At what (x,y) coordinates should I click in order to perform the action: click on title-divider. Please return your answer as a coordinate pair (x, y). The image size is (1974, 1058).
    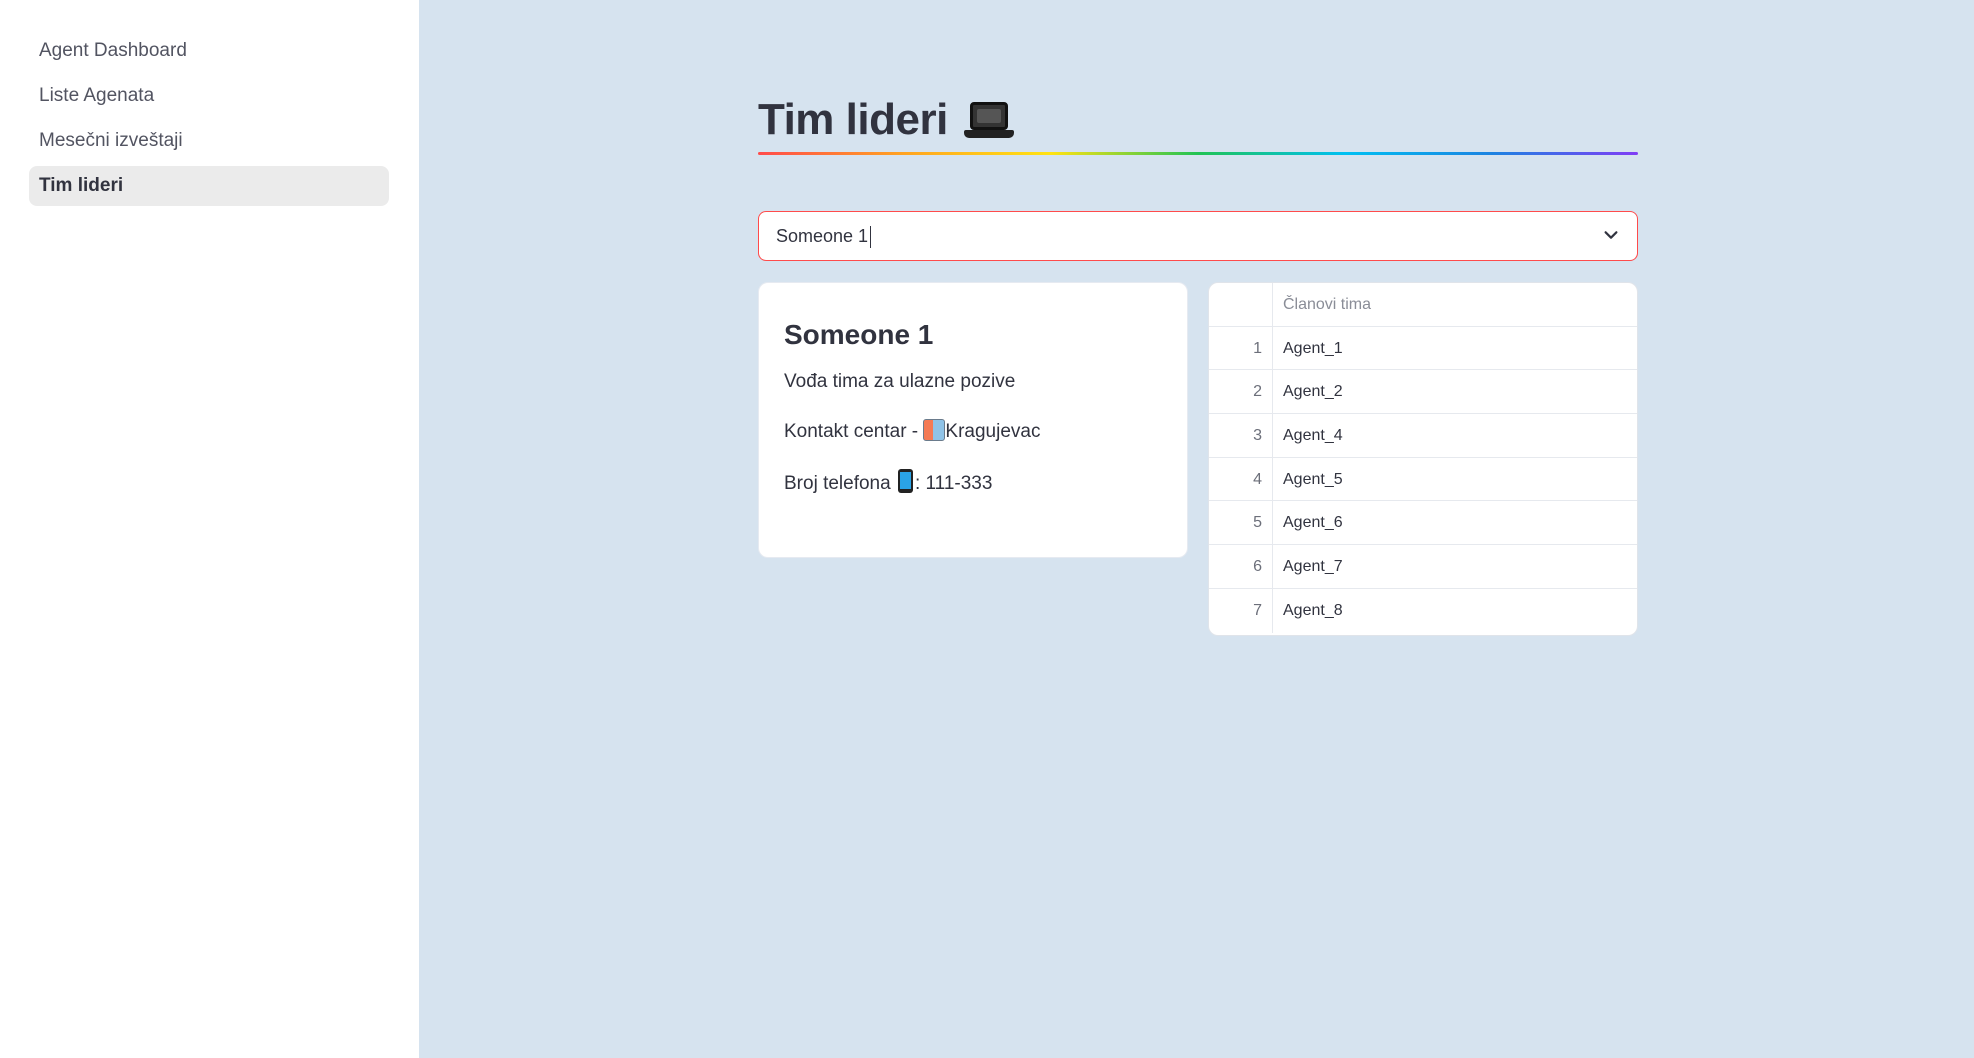
    Looking at the image, I should click on (1198, 153).